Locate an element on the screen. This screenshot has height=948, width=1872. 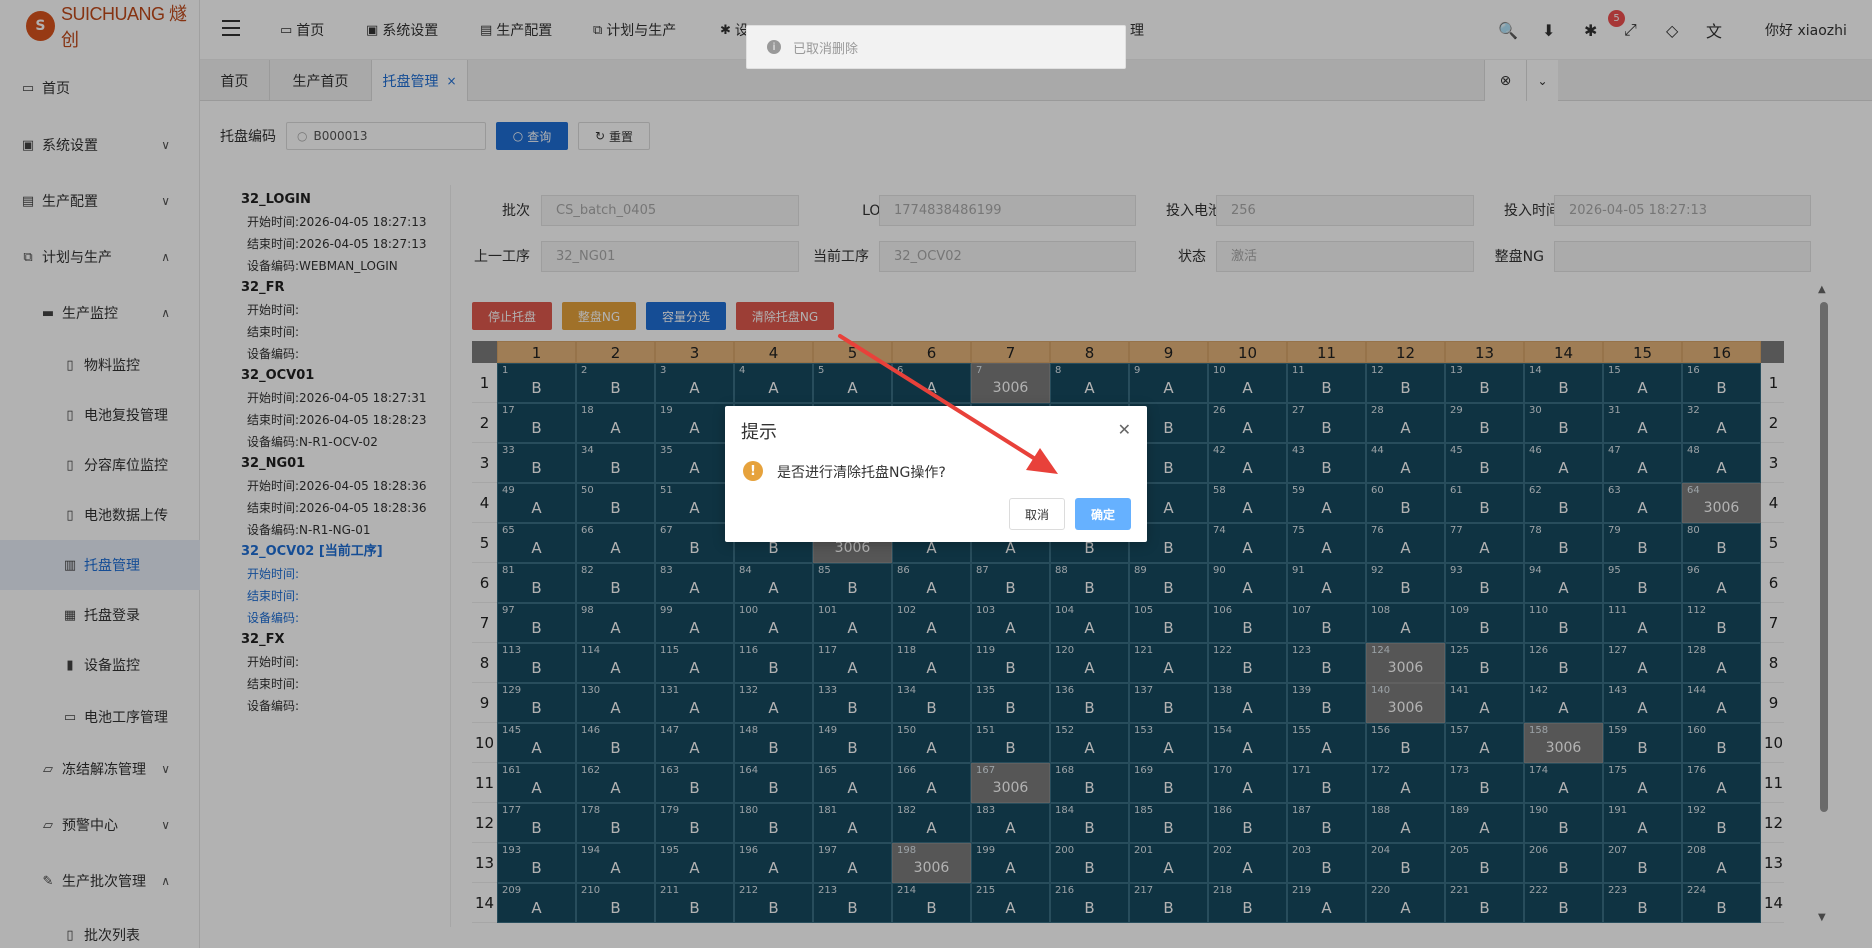
dialog-message: 是否进行清除托盘NG操作? is located at coordinates (861, 473).